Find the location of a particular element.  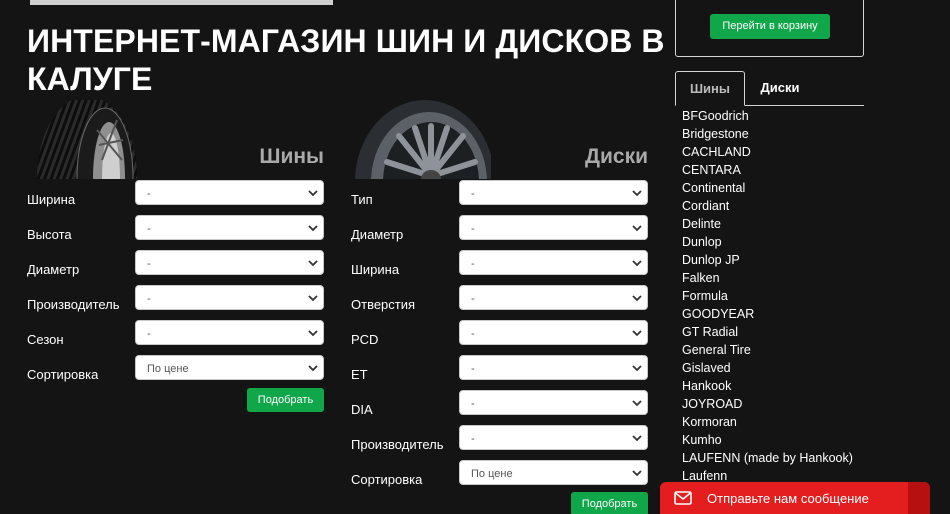

wheel-et-select: - is located at coordinates (553, 367).